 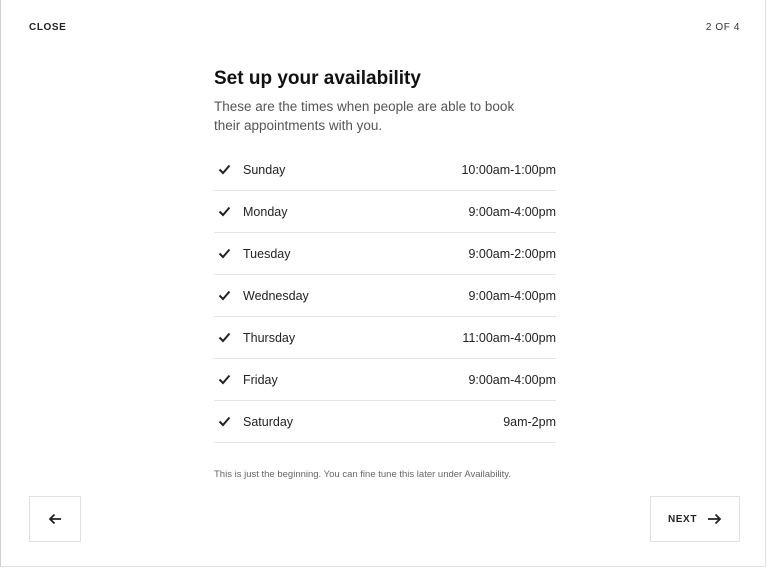 I want to click on day-row-monday: Monday 9:00am-4:00pm, so click(x=385, y=212).